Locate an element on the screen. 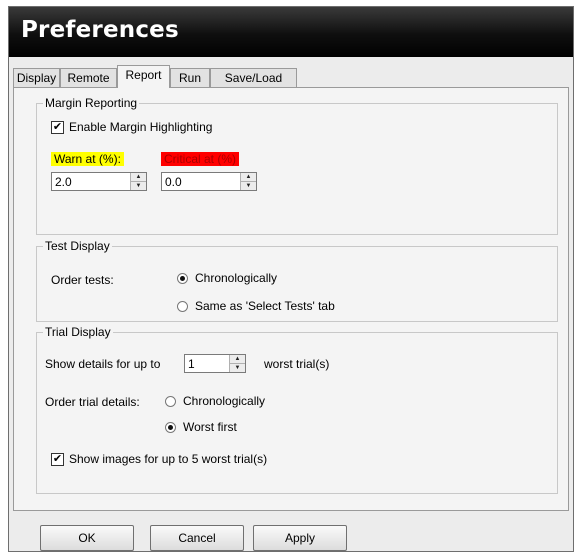 This screenshot has width=582, height=557. warn-spin-buttons: ▲ ▼ is located at coordinates (138, 181).